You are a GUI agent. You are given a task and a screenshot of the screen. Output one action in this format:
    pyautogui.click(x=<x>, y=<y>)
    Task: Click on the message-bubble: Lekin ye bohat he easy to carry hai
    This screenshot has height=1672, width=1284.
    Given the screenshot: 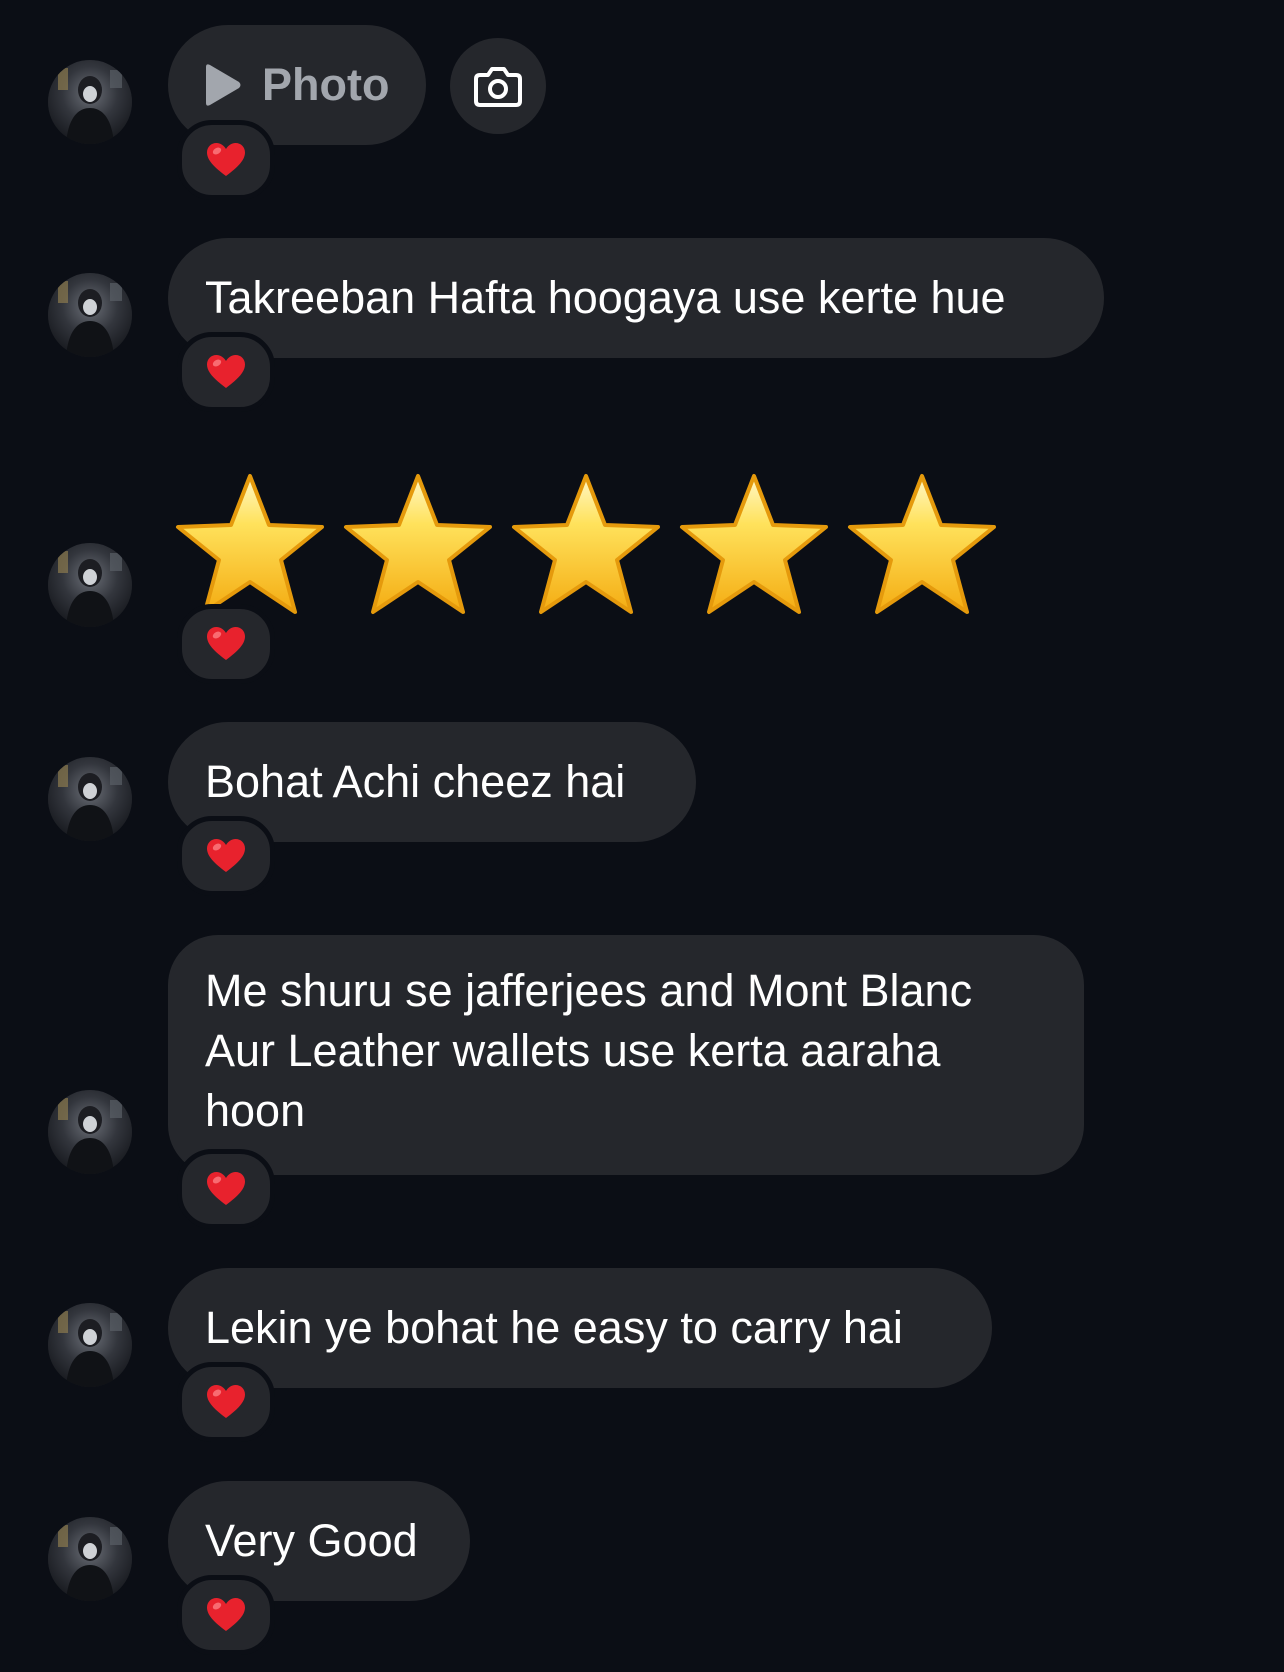 What is the action you would take?
    pyautogui.click(x=580, y=1328)
    